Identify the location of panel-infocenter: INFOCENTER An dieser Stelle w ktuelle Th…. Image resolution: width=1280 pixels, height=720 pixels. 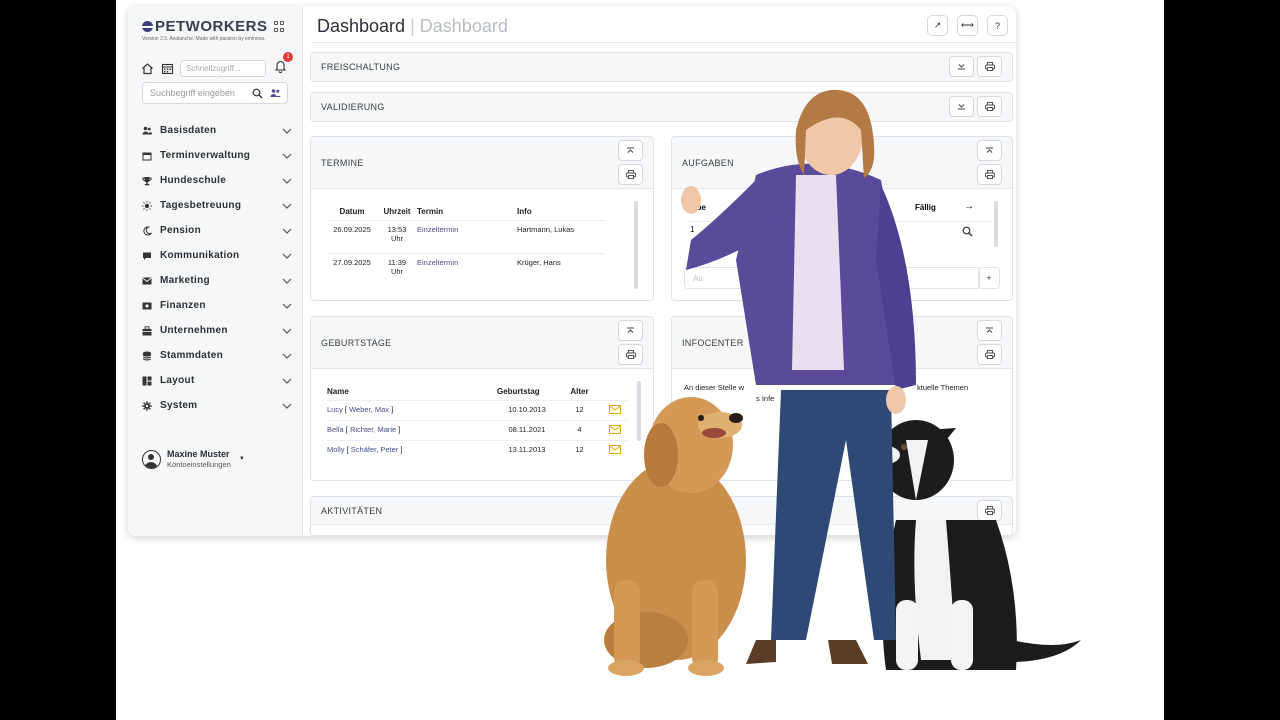
(842, 398).